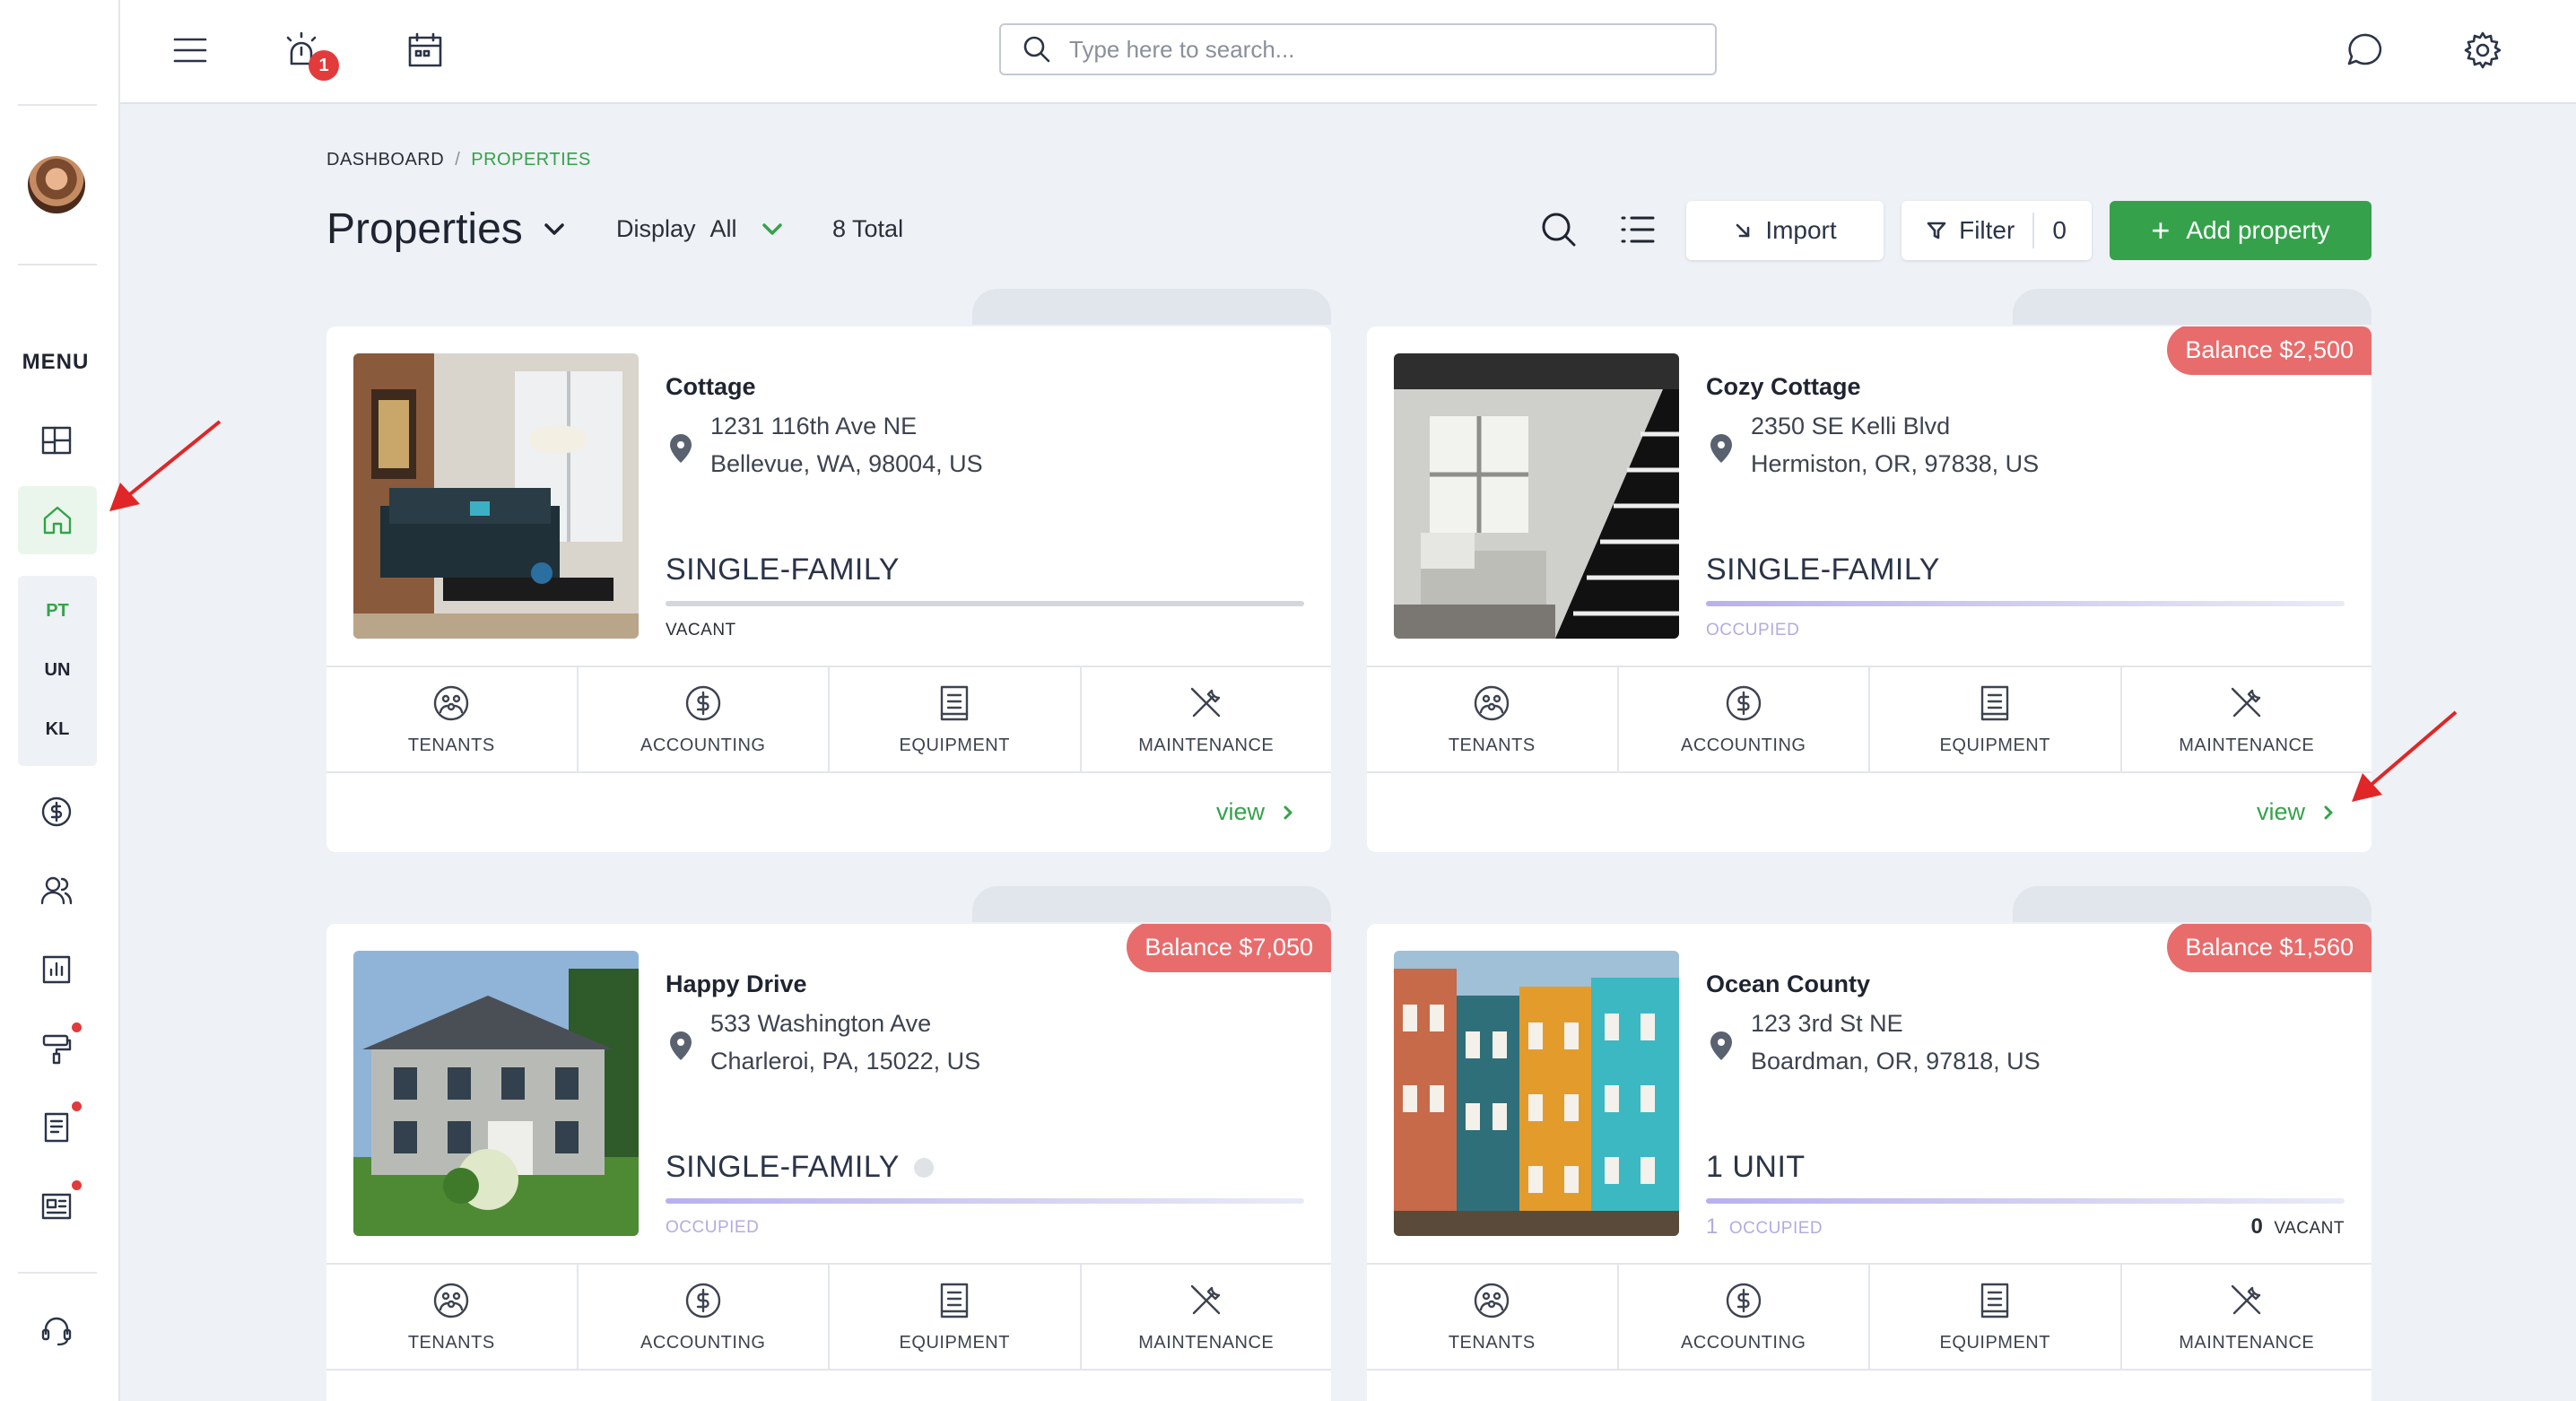  I want to click on property-type-label: SINGLE-FAMILY, so click(783, 570).